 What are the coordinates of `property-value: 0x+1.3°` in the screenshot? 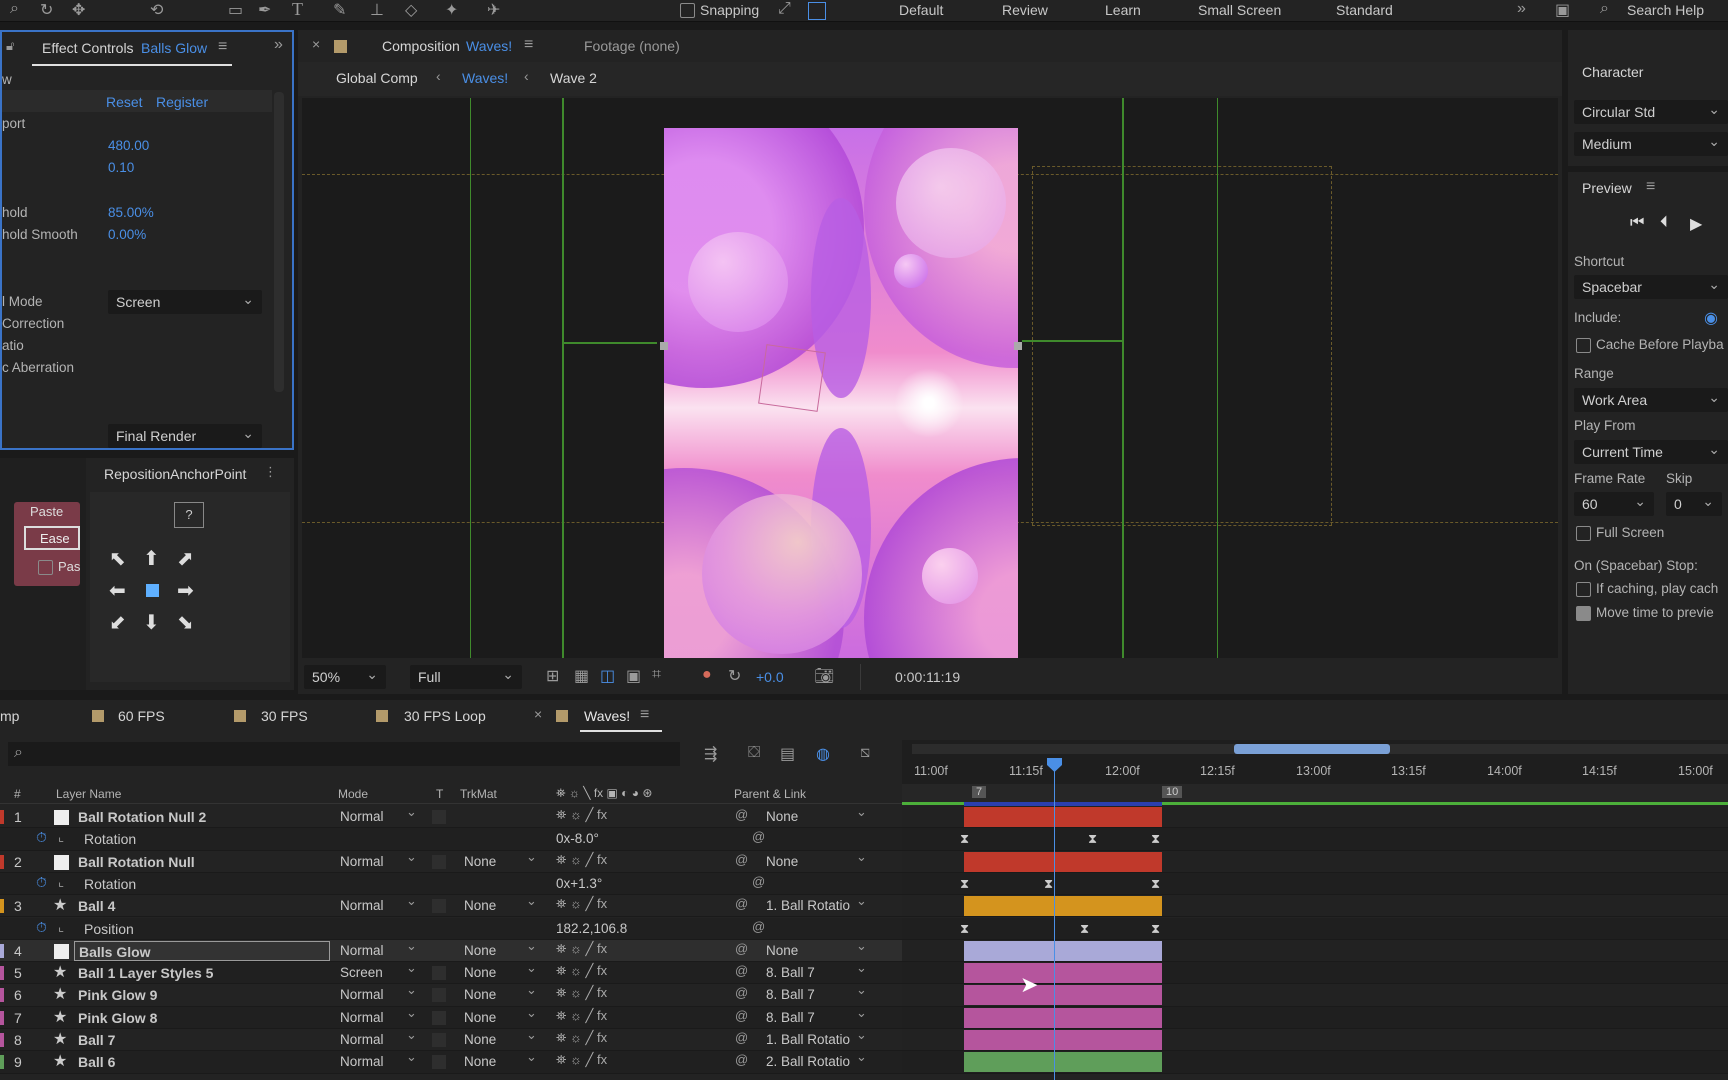 It's located at (579, 883).